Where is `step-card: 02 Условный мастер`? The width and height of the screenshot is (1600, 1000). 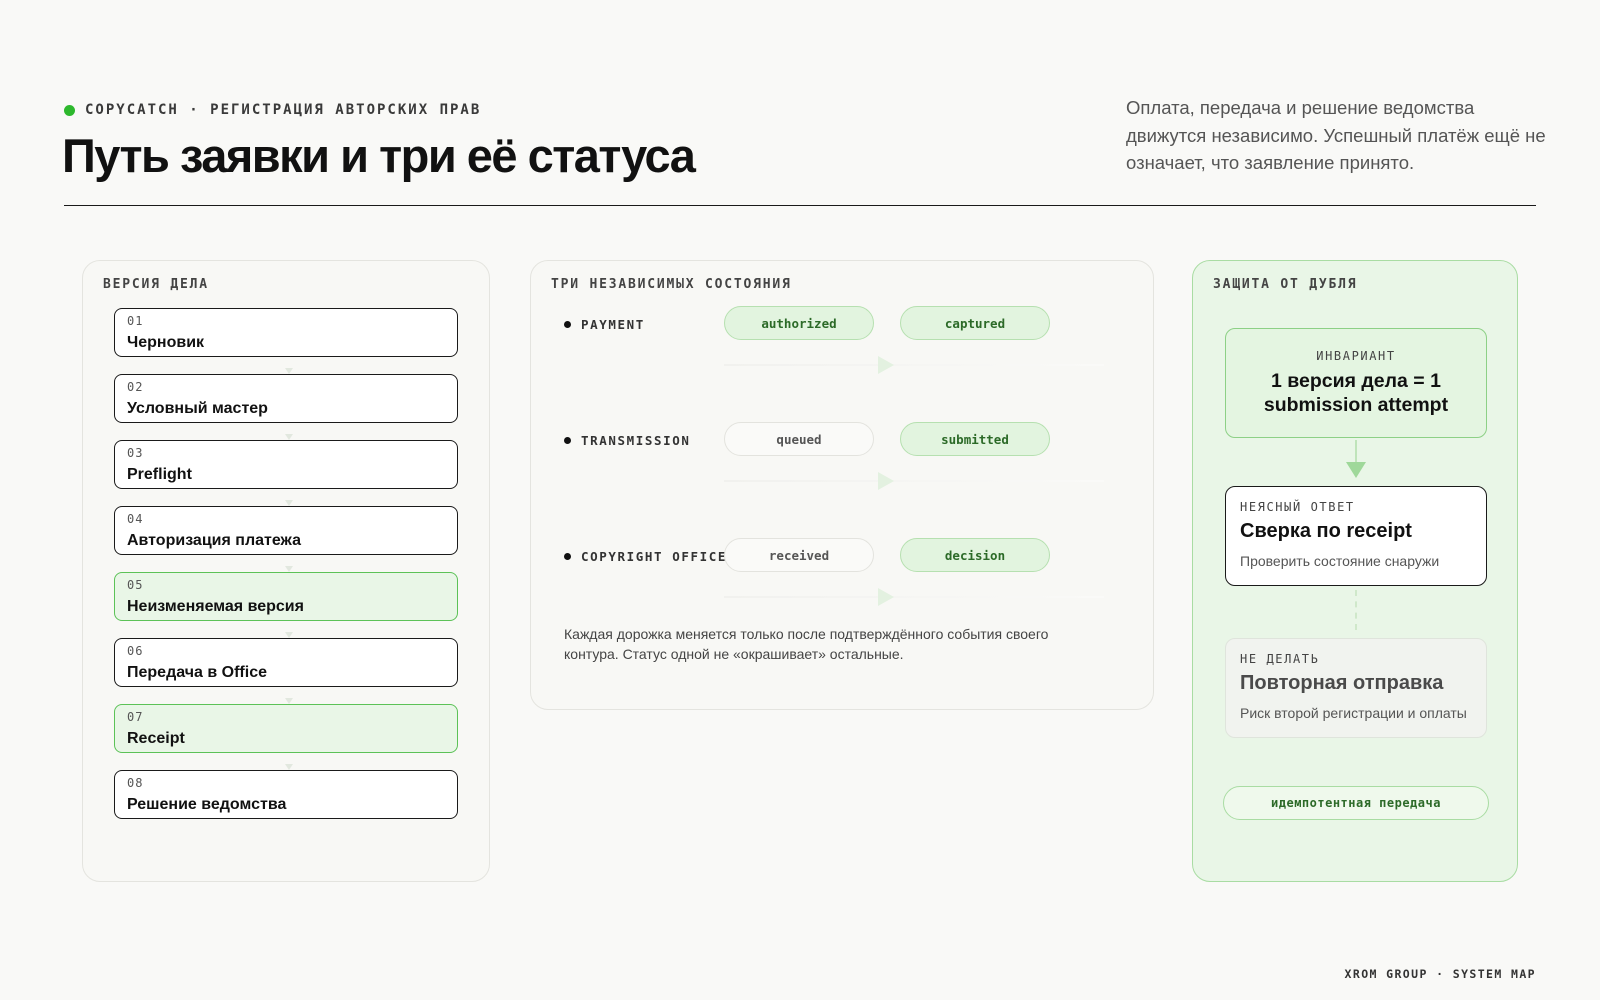 step-card: 02 Условный мастер is located at coordinates (286, 407).